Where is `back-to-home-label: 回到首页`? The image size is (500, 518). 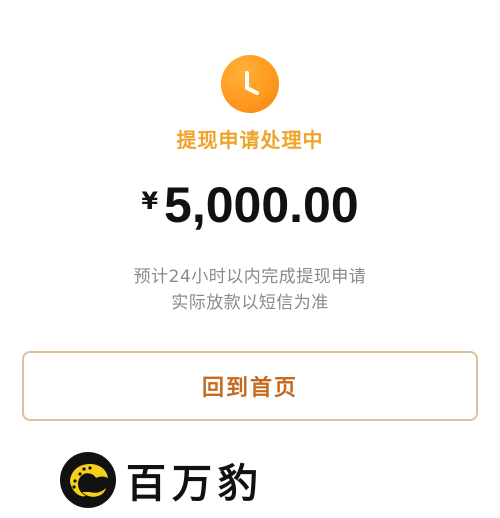 back-to-home-label: 回到首页 is located at coordinates (249, 388).